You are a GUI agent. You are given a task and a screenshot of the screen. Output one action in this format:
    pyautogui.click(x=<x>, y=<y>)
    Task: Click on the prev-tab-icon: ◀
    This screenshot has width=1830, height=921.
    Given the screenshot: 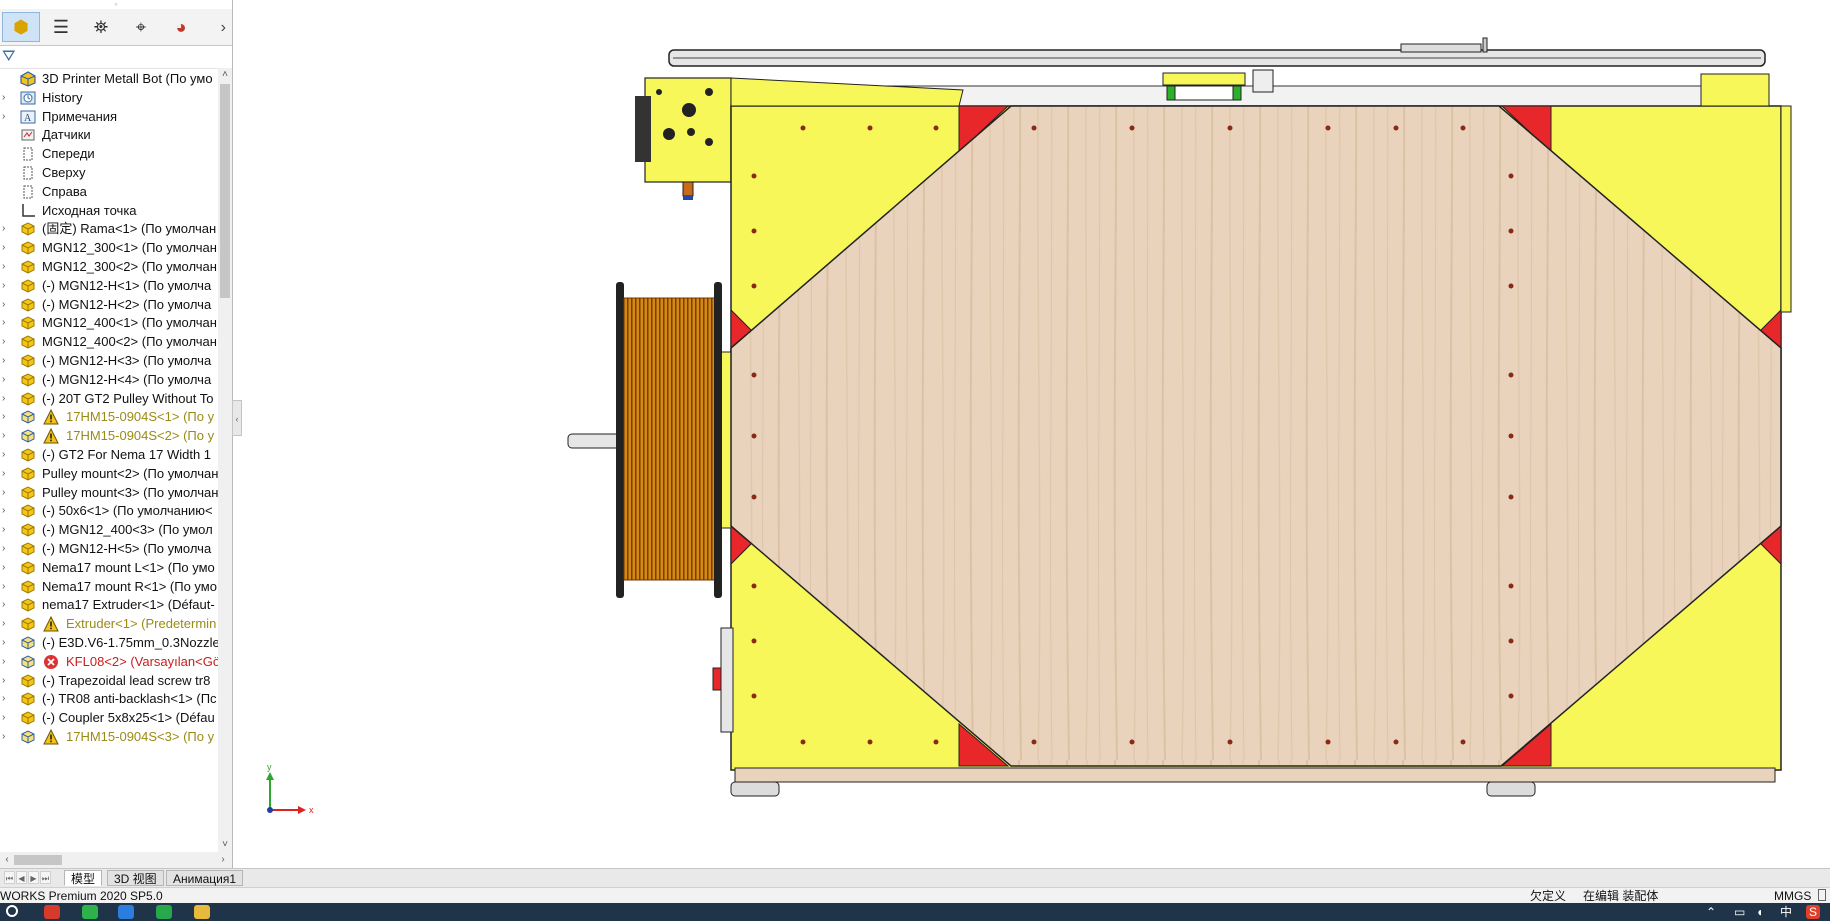 What is the action you would take?
    pyautogui.click(x=21, y=877)
    